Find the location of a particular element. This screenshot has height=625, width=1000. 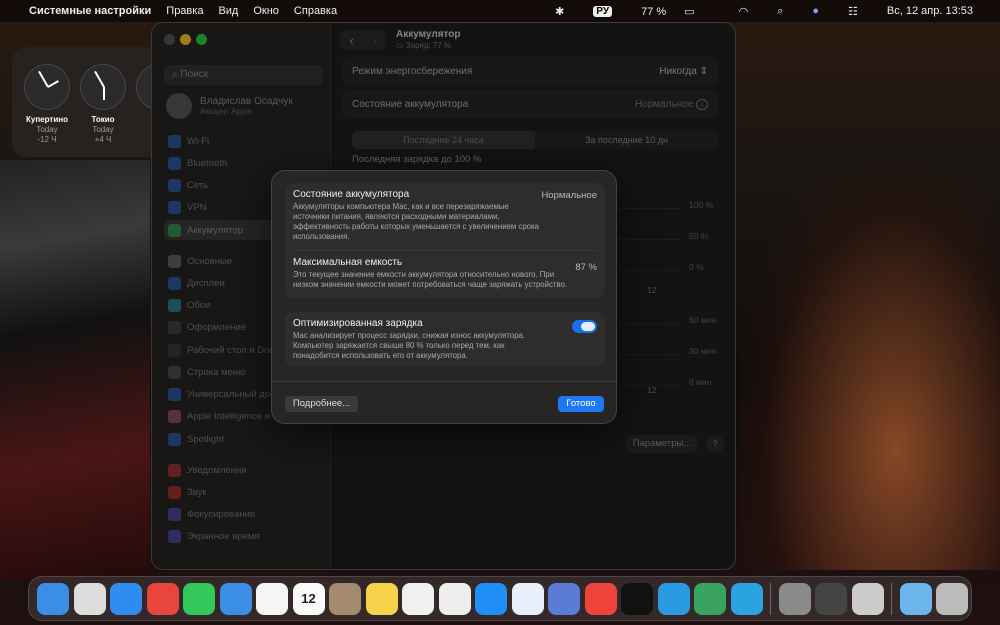

dock-mail-icon is located at coordinates (235, 598).